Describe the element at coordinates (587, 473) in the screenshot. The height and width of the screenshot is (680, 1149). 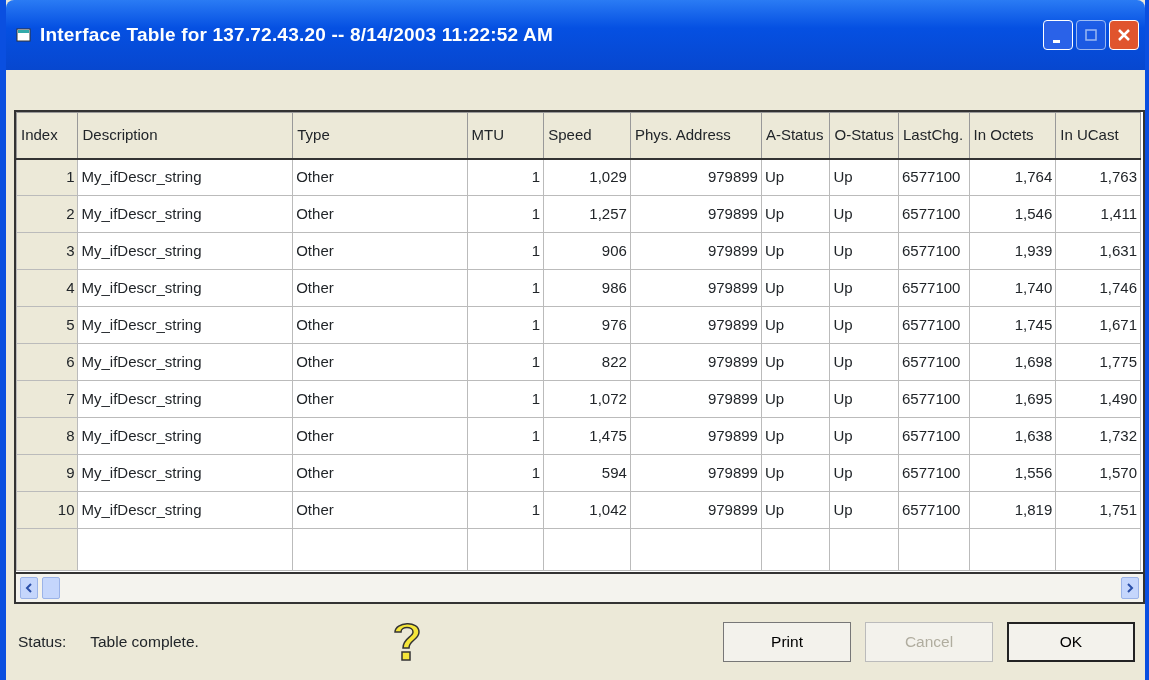
I see `table-cell: 594` at that location.